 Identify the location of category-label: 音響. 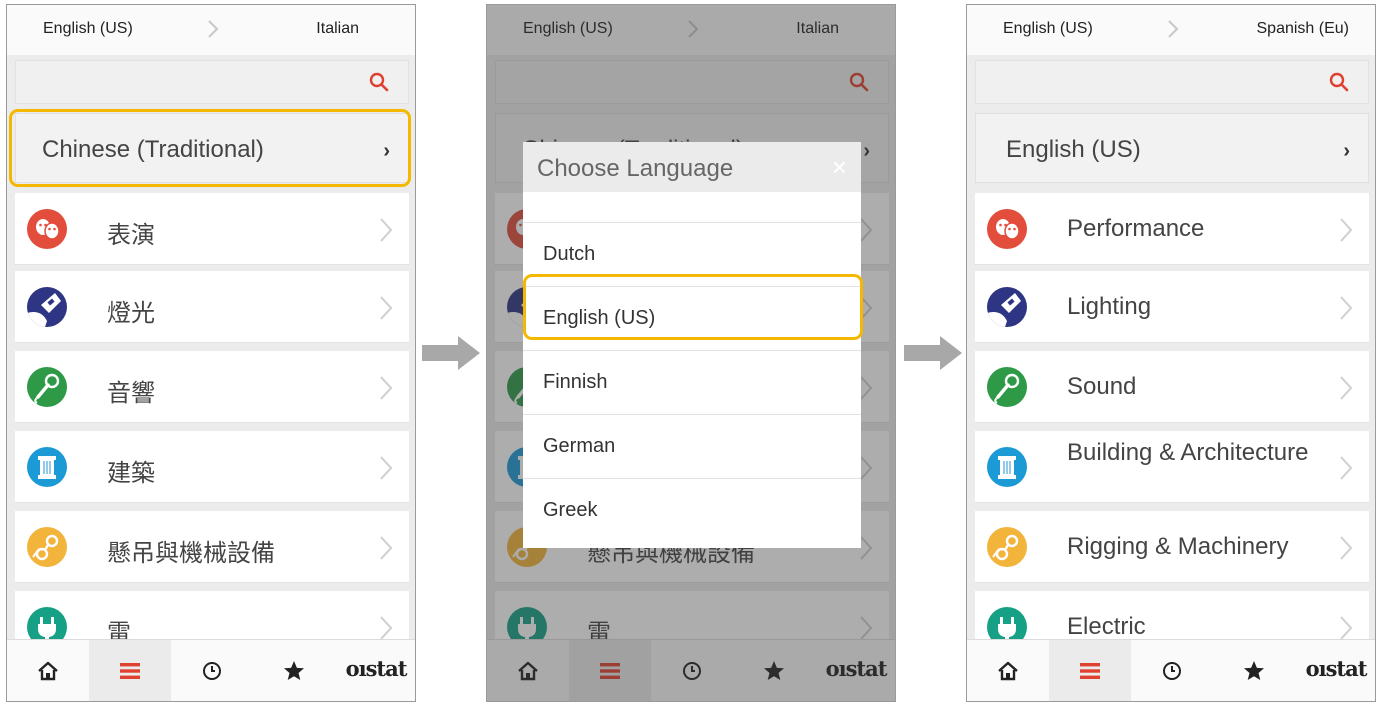
(131, 393).